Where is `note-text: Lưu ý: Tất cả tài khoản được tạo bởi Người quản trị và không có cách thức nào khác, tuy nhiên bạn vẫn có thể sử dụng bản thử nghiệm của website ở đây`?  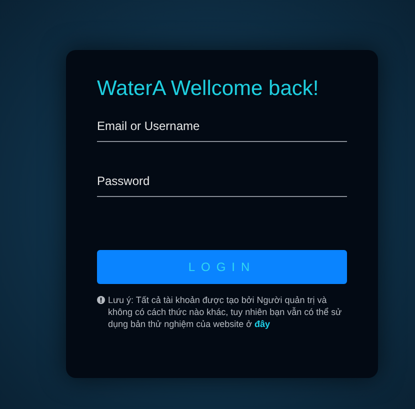 note-text: Lưu ý: Tất cả tài khoản được tạo bởi Người quản trị và không có cách thức nào khác, tuy nhiên bạn vẫn có thể sử dụng bản thử nghiệm của website ở đây is located at coordinates (225, 312).